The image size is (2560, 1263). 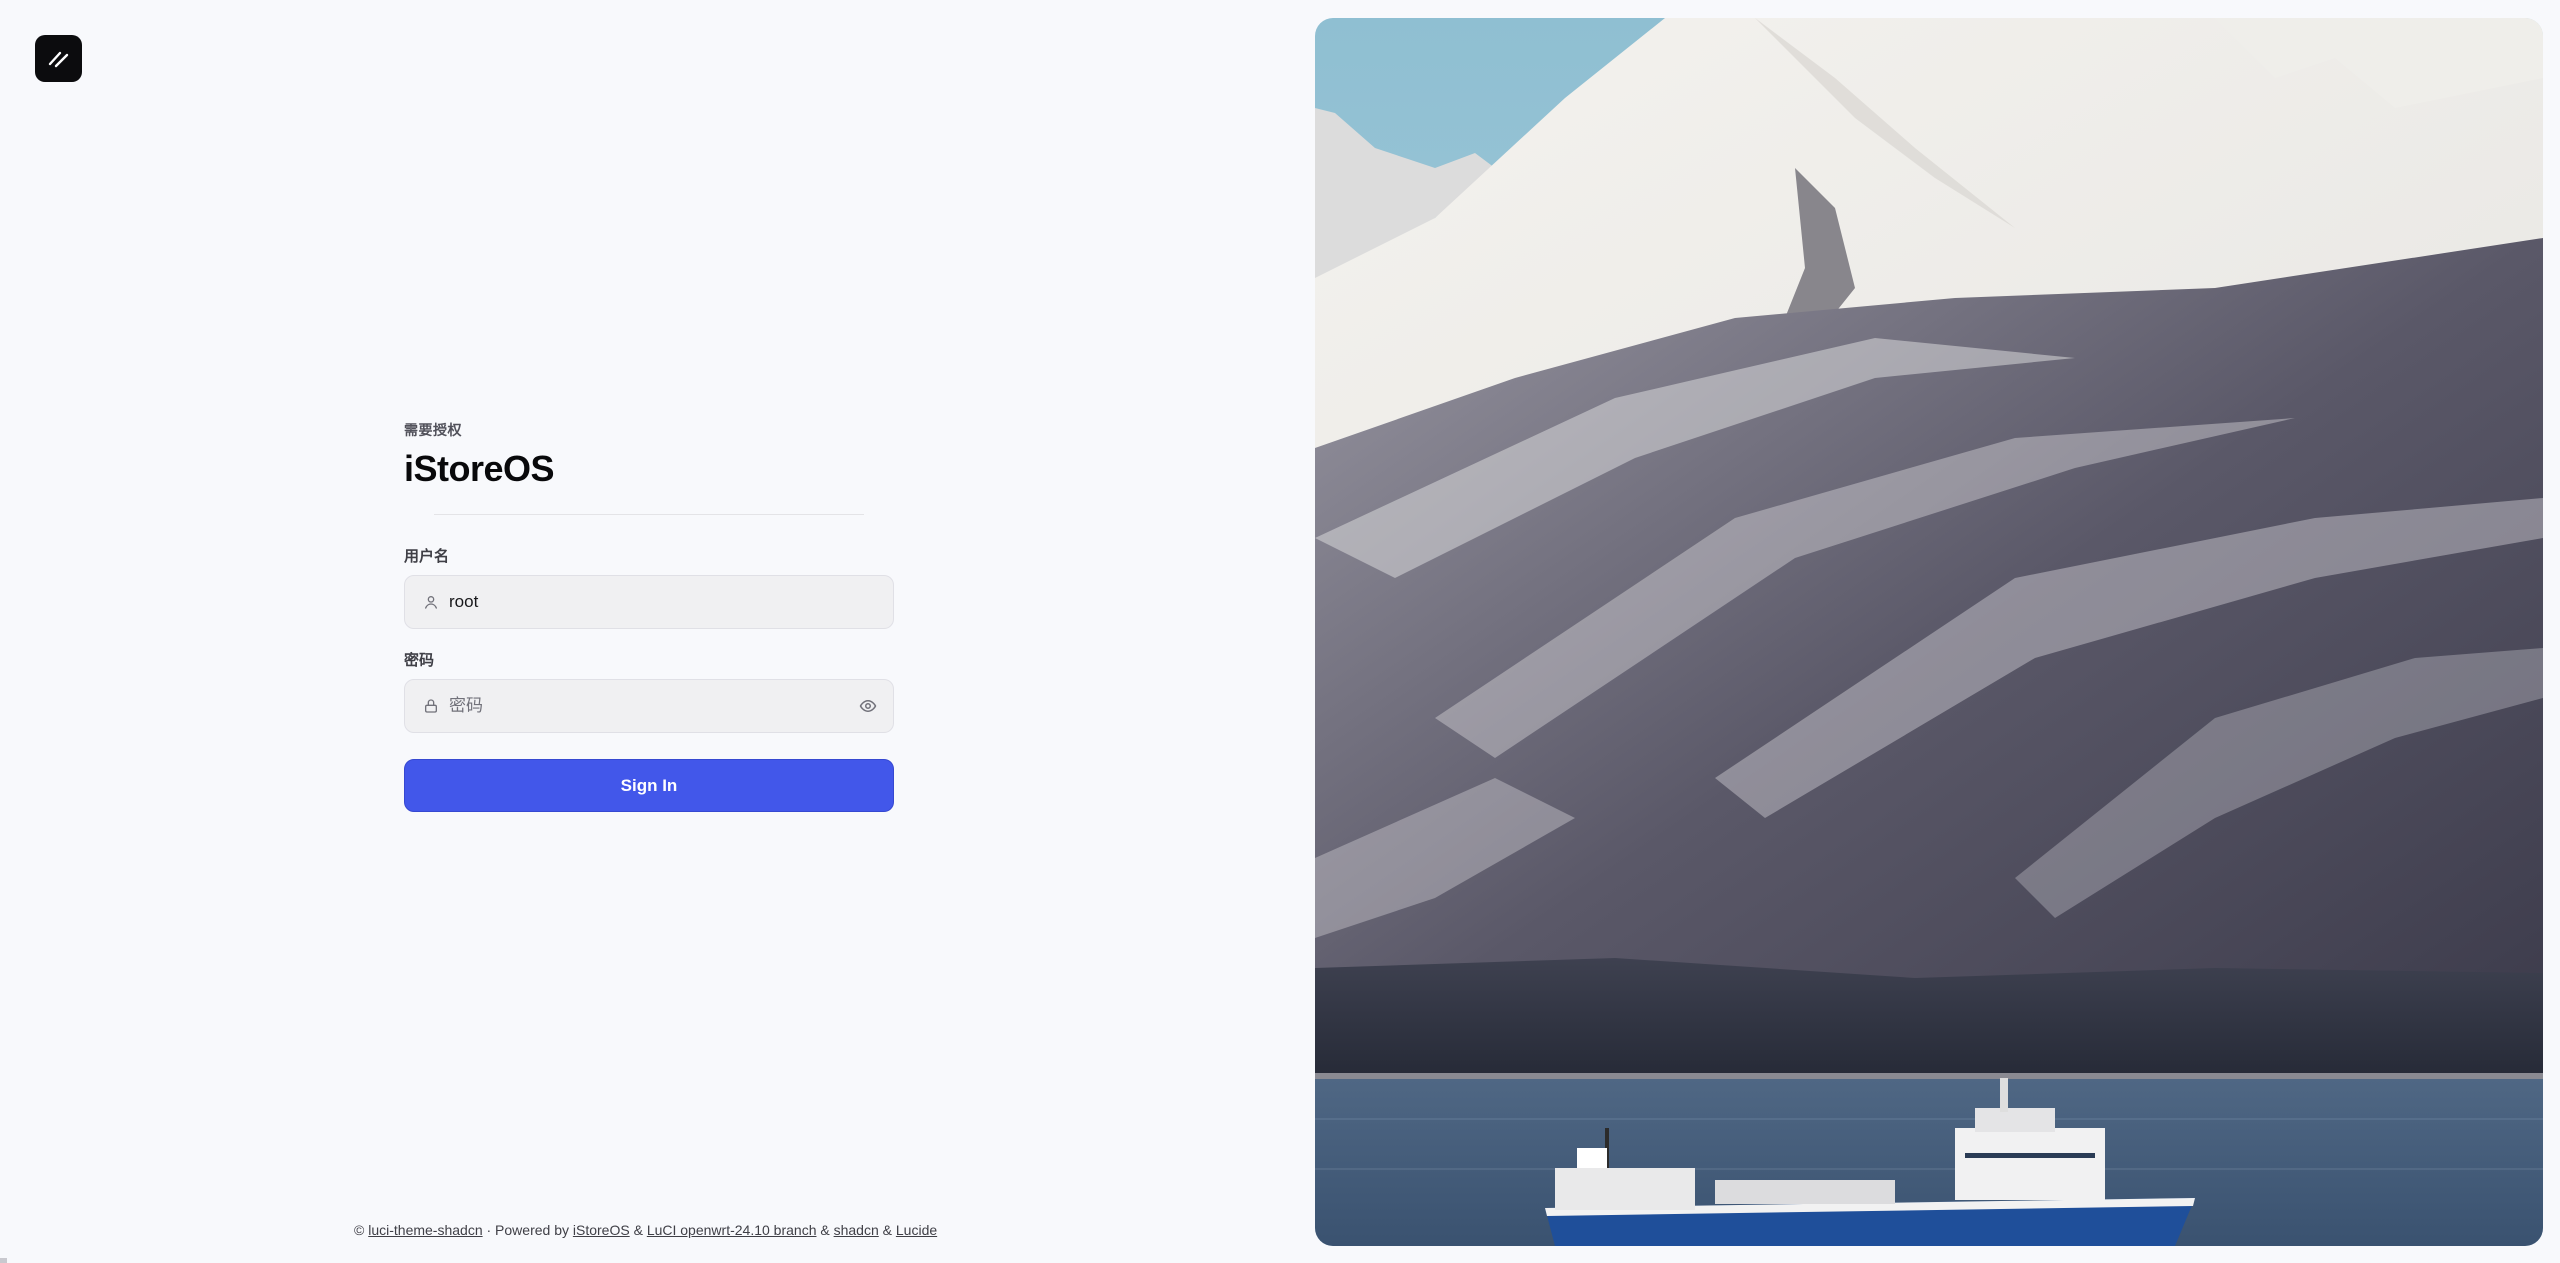 I want to click on user-icon, so click(x=431, y=602).